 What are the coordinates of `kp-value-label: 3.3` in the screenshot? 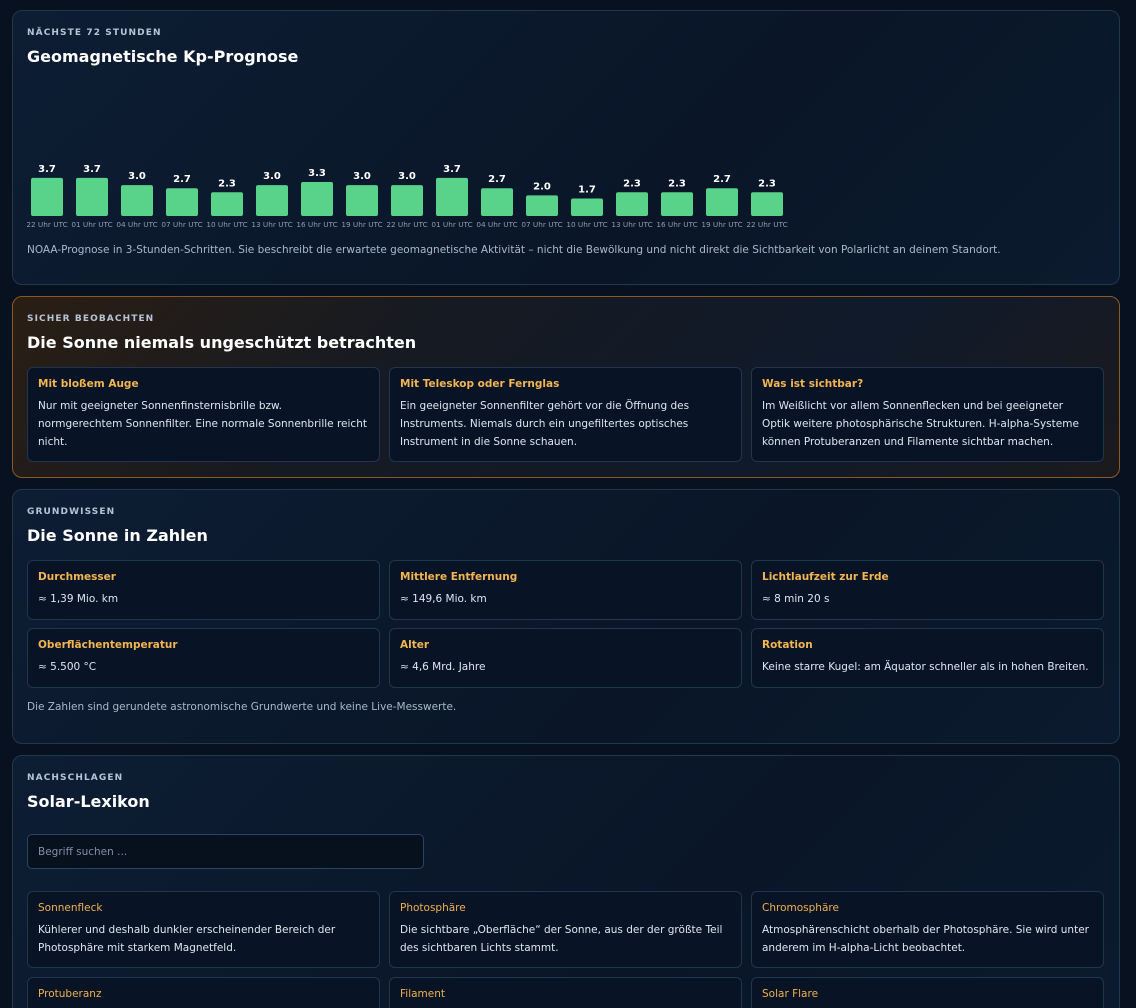 It's located at (317, 173).